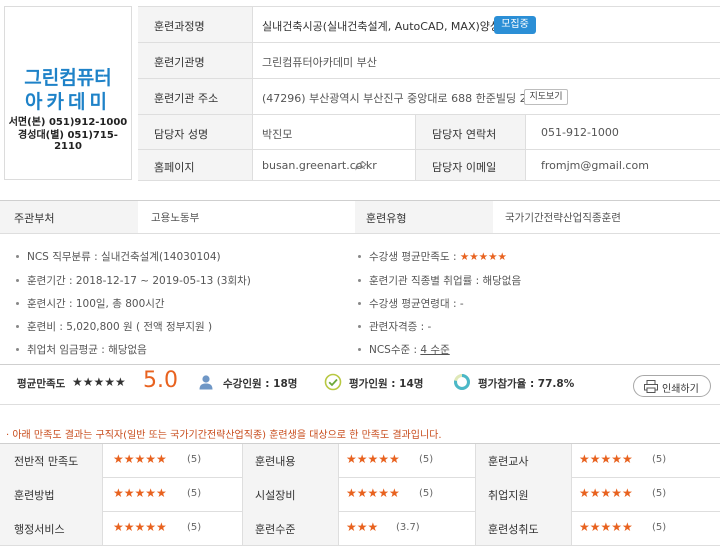 The width and height of the screenshot is (720, 557). Describe the element at coordinates (275, 529) in the screenshot. I see `rating-label-level: 훈련수준` at that location.